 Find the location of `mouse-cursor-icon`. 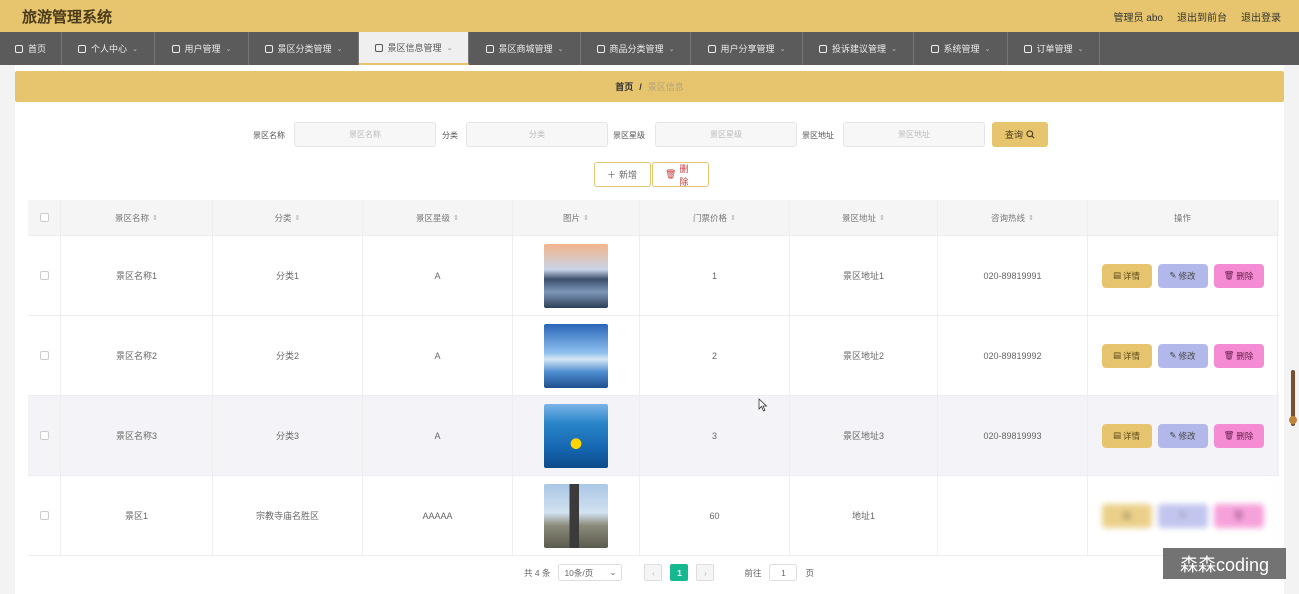

mouse-cursor-icon is located at coordinates (763, 405).